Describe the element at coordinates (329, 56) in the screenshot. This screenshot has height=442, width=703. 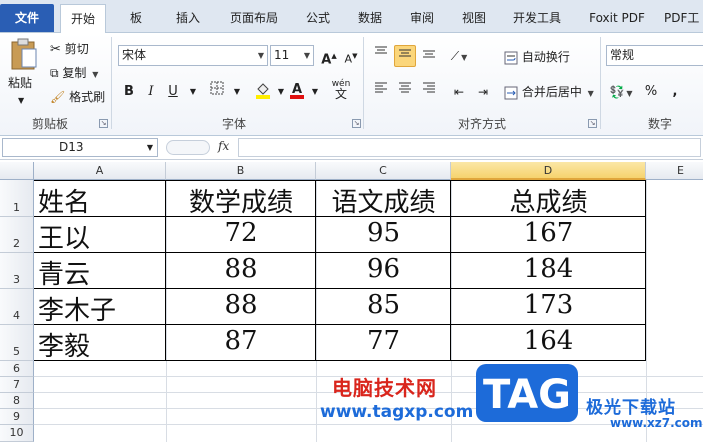
I see `grow-font-button: A▲` at that location.